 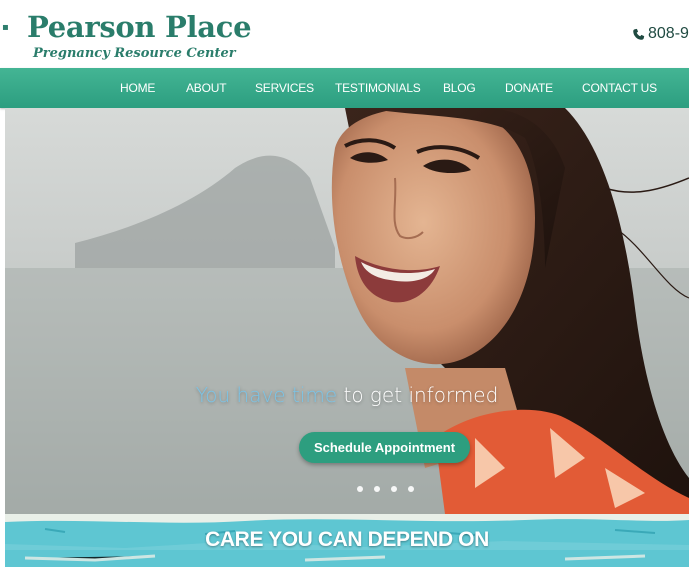 I want to click on tagline-rest: to get informed, so click(x=418, y=395).